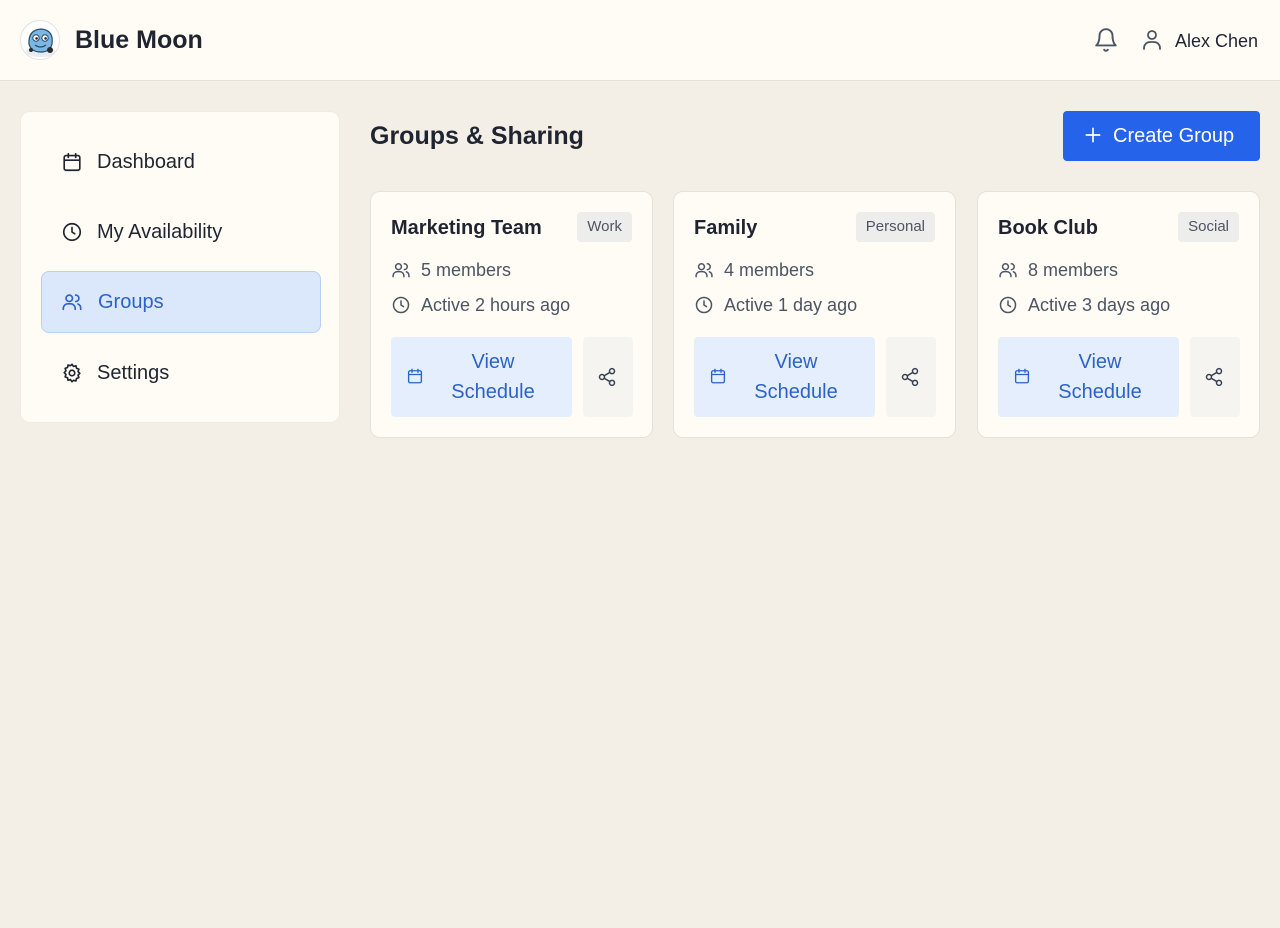  I want to click on group-name: Book Club, so click(1048, 228).